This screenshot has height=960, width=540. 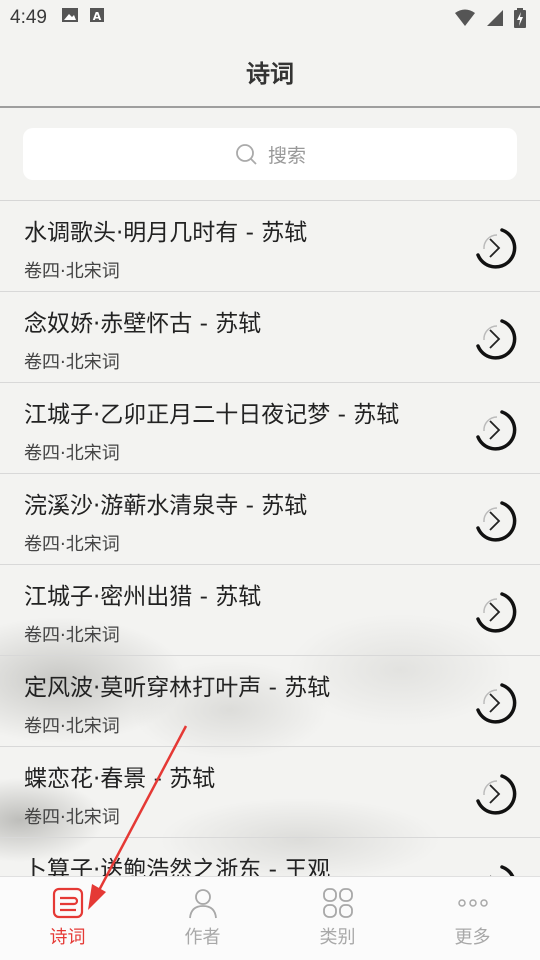 What do you see at coordinates (166, 233) in the screenshot?
I see `poem-title: 水调歌头·明月几时有 - 苏轼` at bounding box center [166, 233].